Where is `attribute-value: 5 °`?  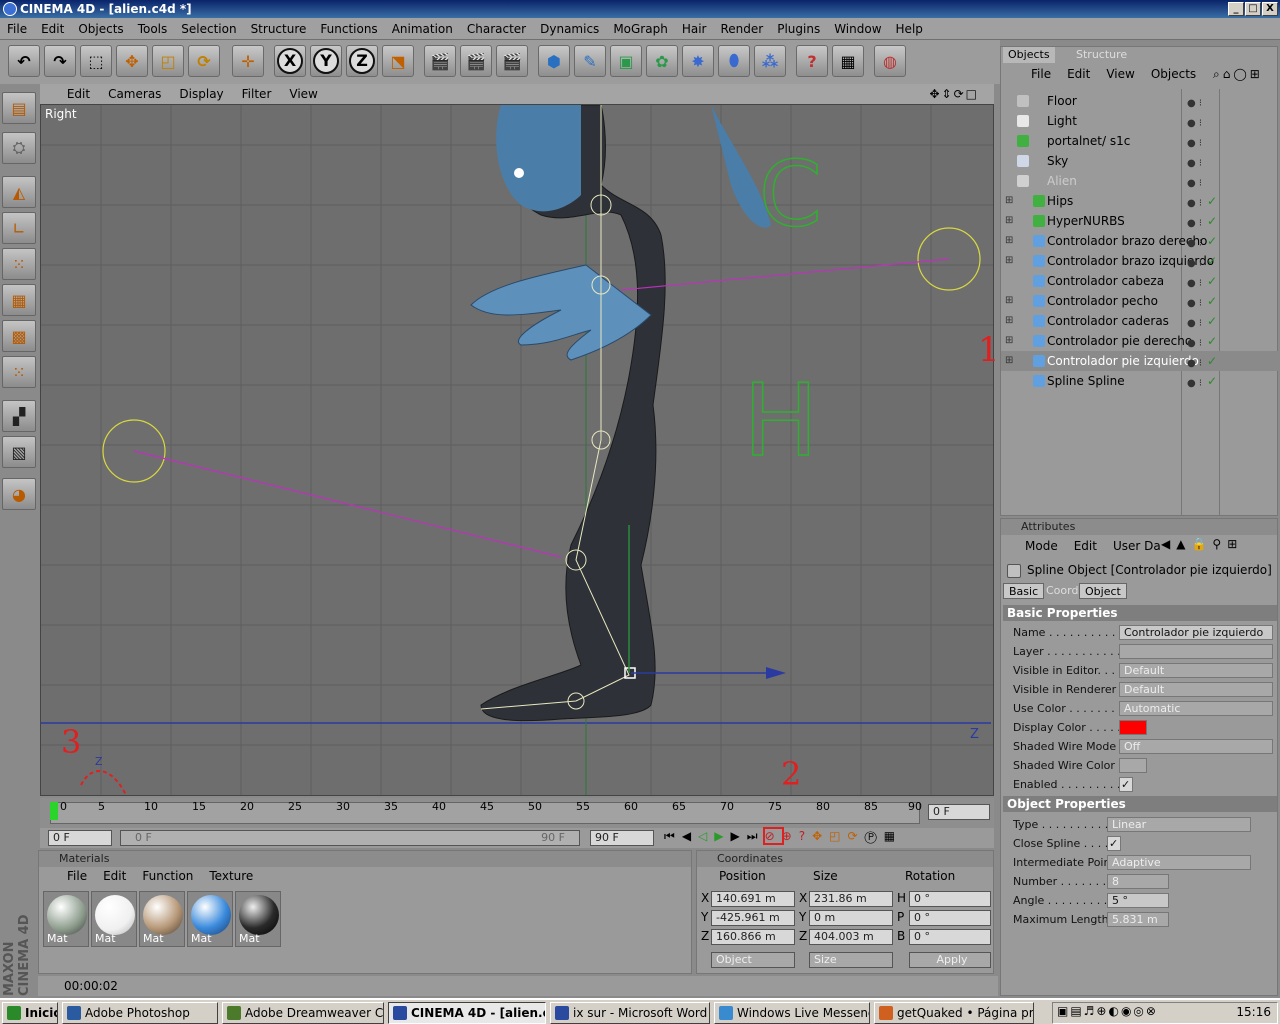 attribute-value: 5 ° is located at coordinates (1138, 900).